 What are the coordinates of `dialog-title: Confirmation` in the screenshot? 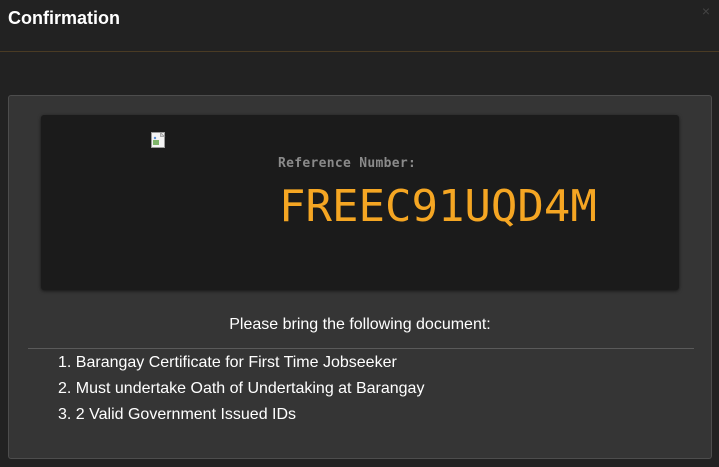 It's located at (64, 18).